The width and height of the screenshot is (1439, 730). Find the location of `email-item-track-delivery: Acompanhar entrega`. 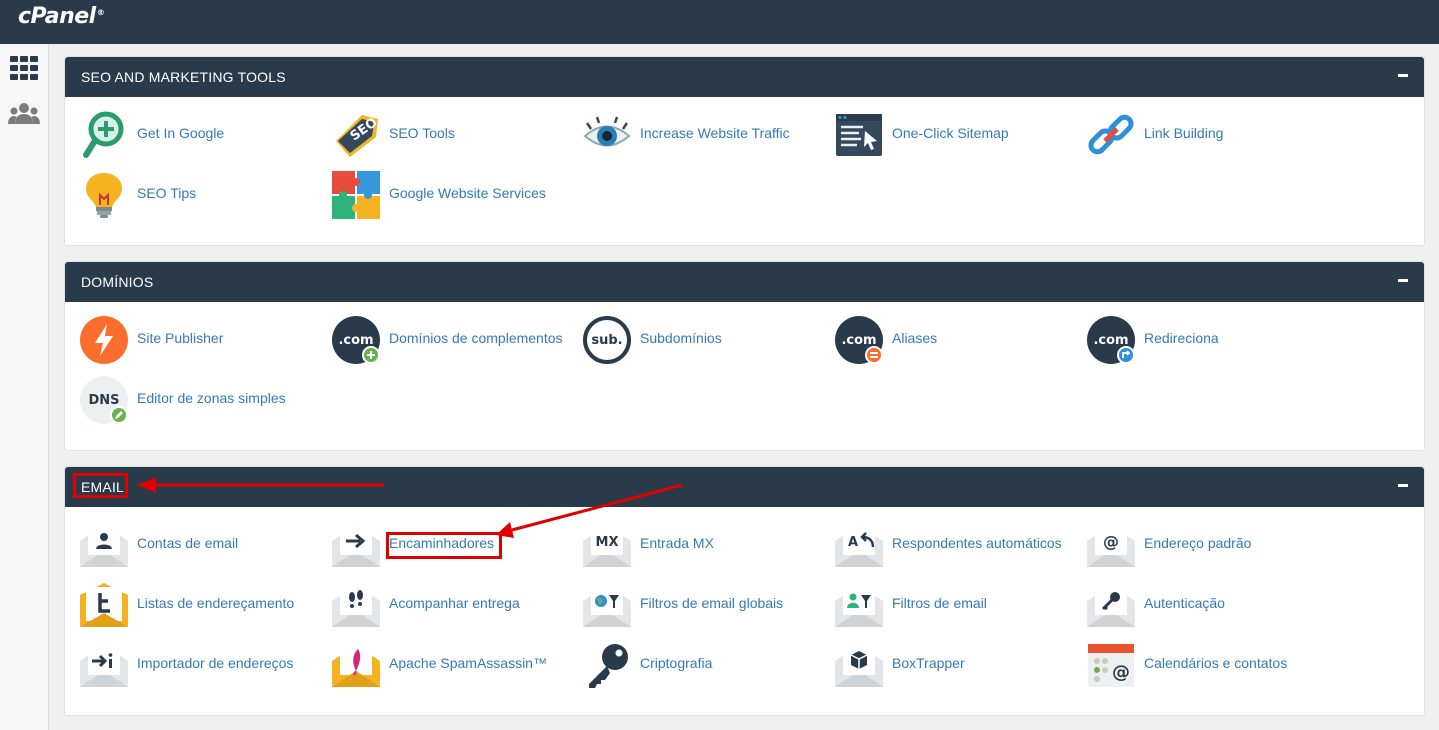

email-item-track-delivery: Acompanhar entrega is located at coordinates (458, 605).